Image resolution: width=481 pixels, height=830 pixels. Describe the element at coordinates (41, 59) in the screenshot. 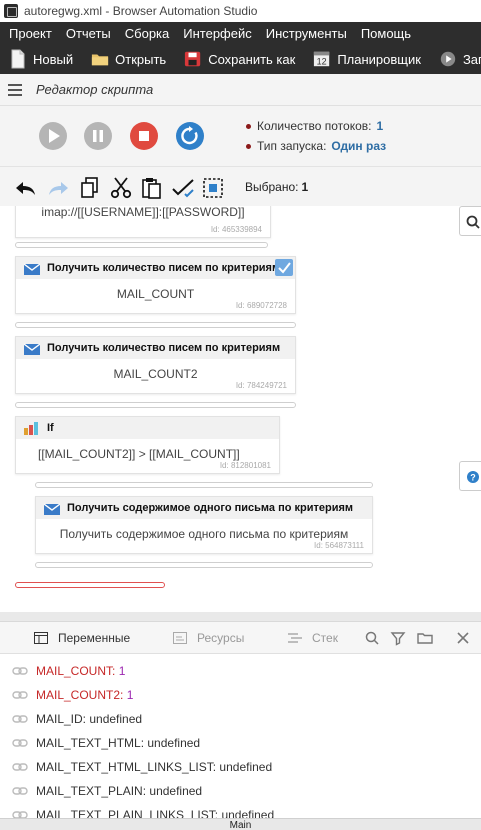

I see `new-button: Новый` at that location.